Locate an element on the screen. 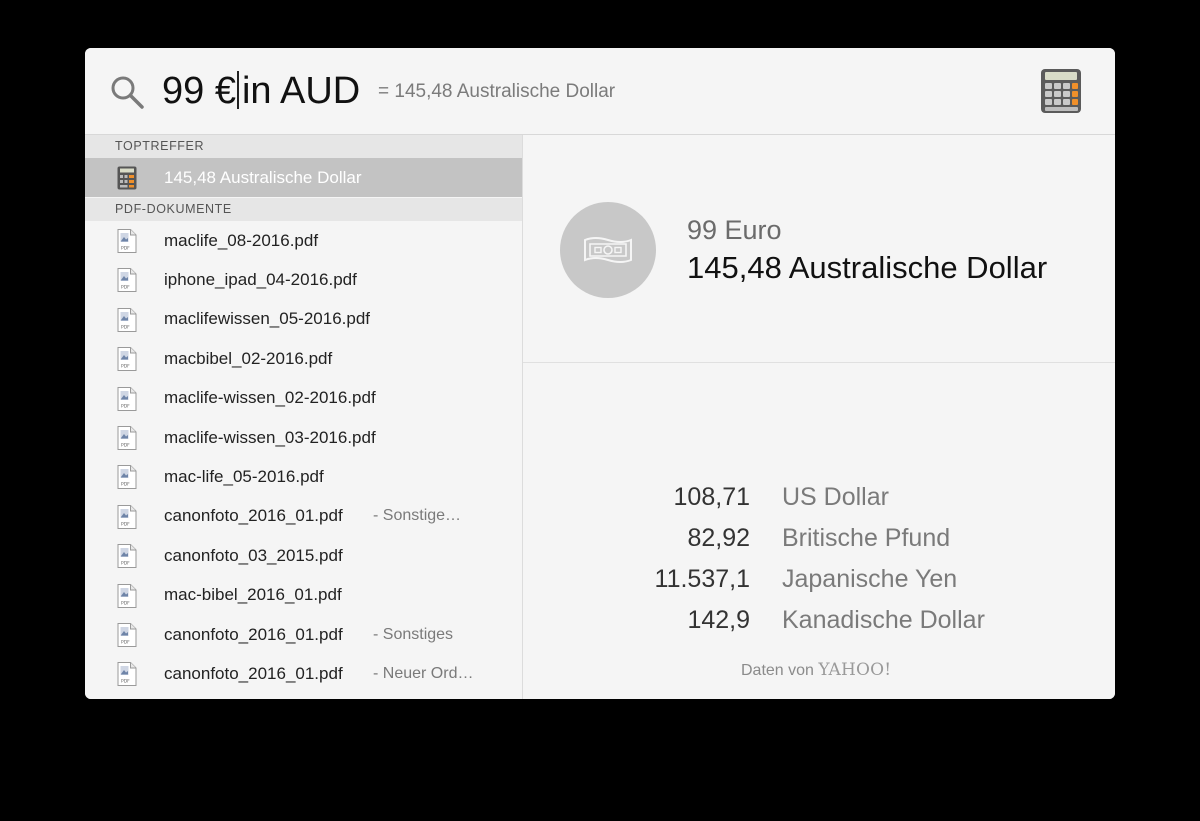  calculator-icon is located at coordinates (127, 178).